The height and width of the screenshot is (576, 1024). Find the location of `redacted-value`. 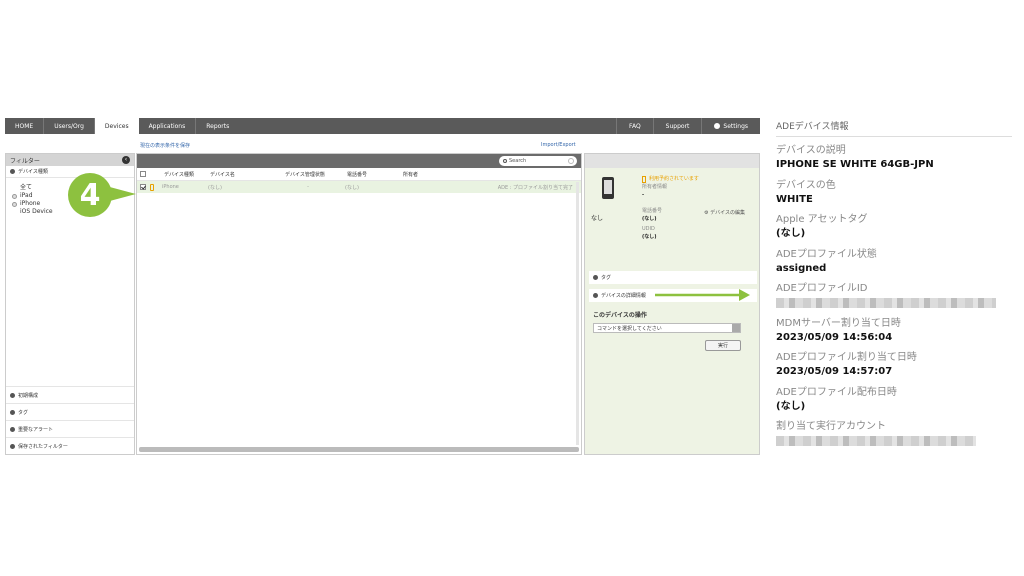

redacted-value is located at coordinates (886, 303).